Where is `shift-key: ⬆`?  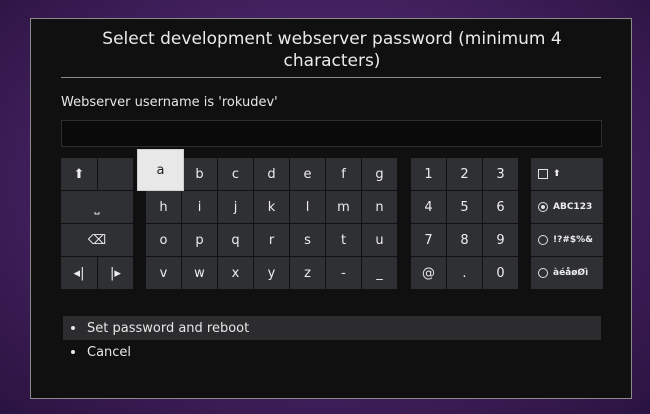
shift-key: ⬆ is located at coordinates (79, 174).